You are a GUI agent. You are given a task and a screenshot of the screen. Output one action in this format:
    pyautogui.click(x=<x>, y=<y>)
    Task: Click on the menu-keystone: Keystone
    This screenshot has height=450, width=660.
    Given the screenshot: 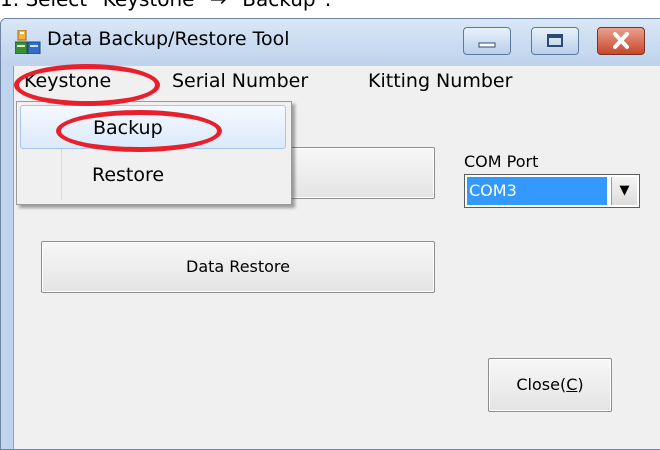 What is the action you would take?
    pyautogui.click(x=67, y=81)
    